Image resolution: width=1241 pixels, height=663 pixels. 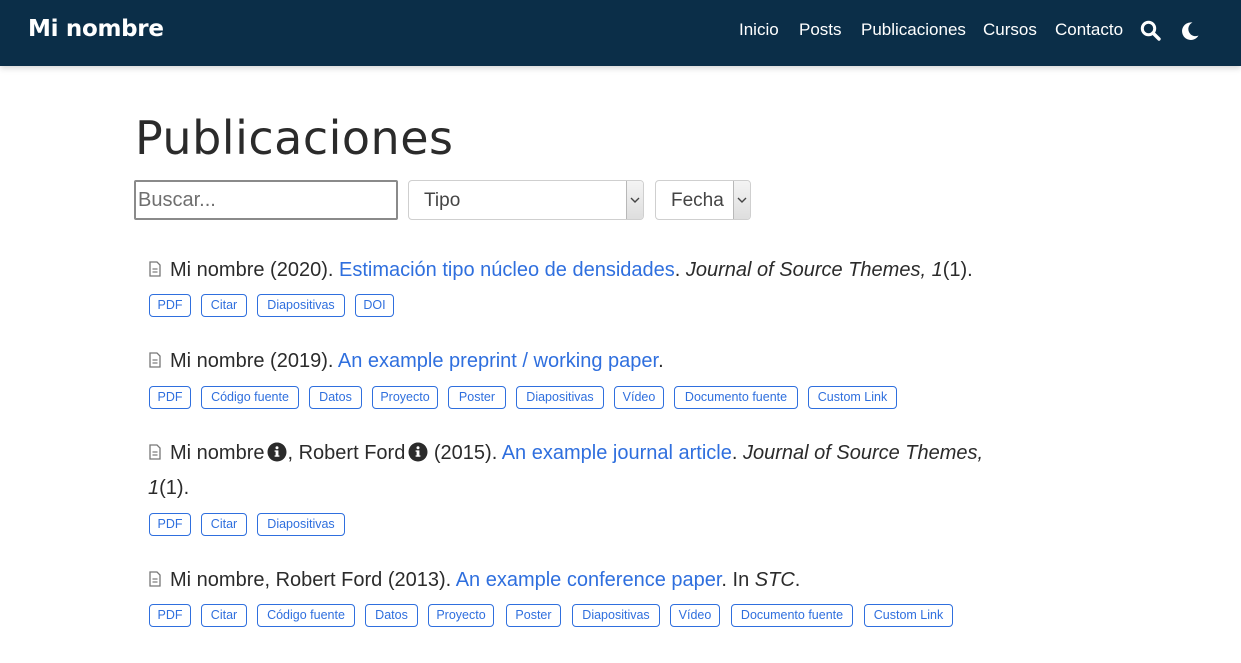 I want to click on pub-year: (2020)., so click(x=302, y=270).